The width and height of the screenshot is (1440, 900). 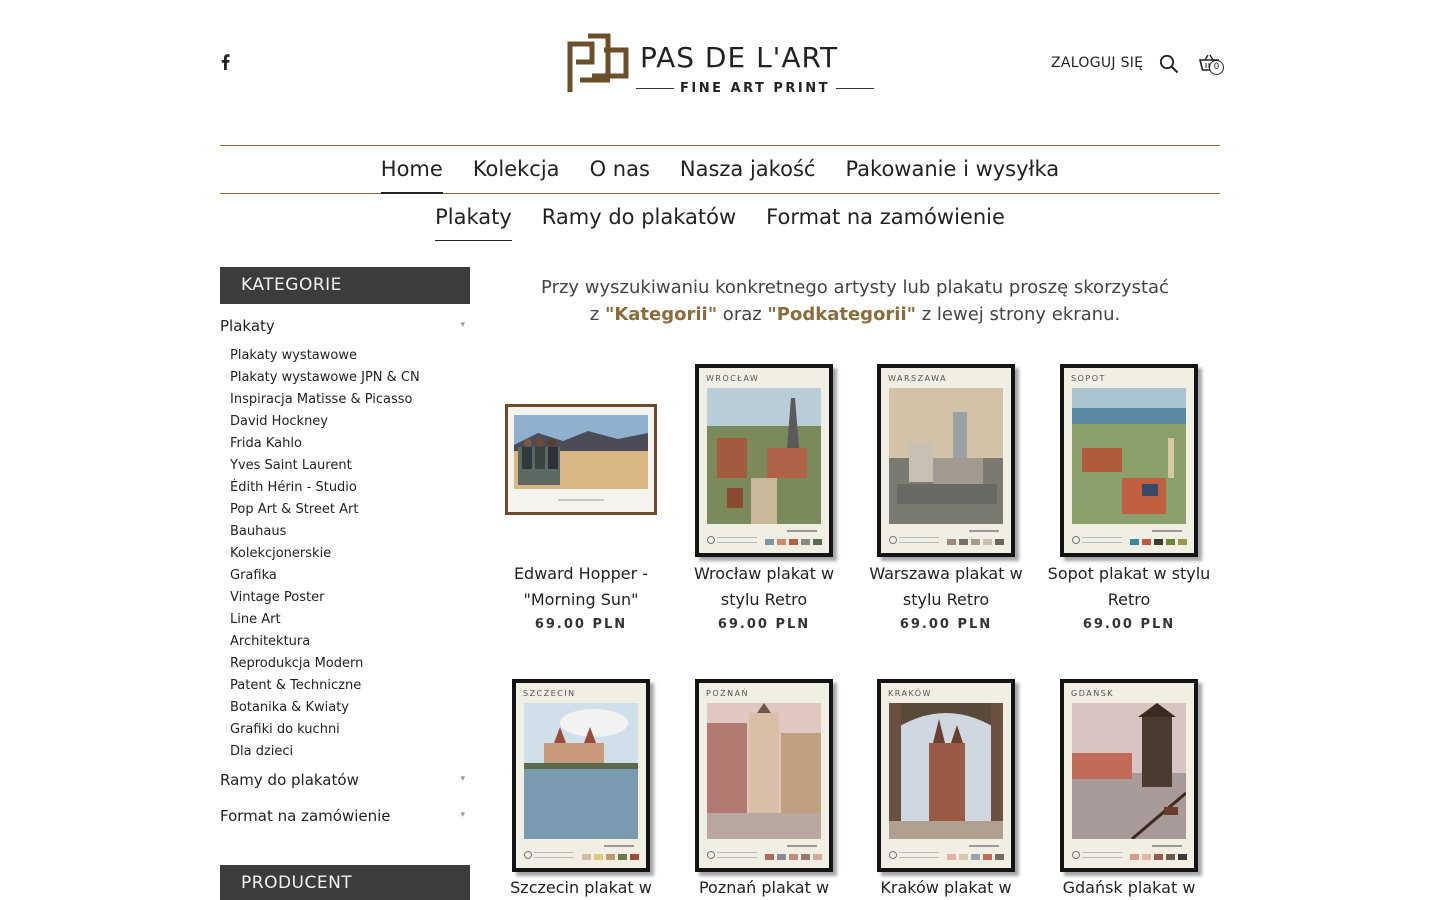 What do you see at coordinates (350, 488) in the screenshot?
I see `subcategory-item: Édith Hérin - Studio` at bounding box center [350, 488].